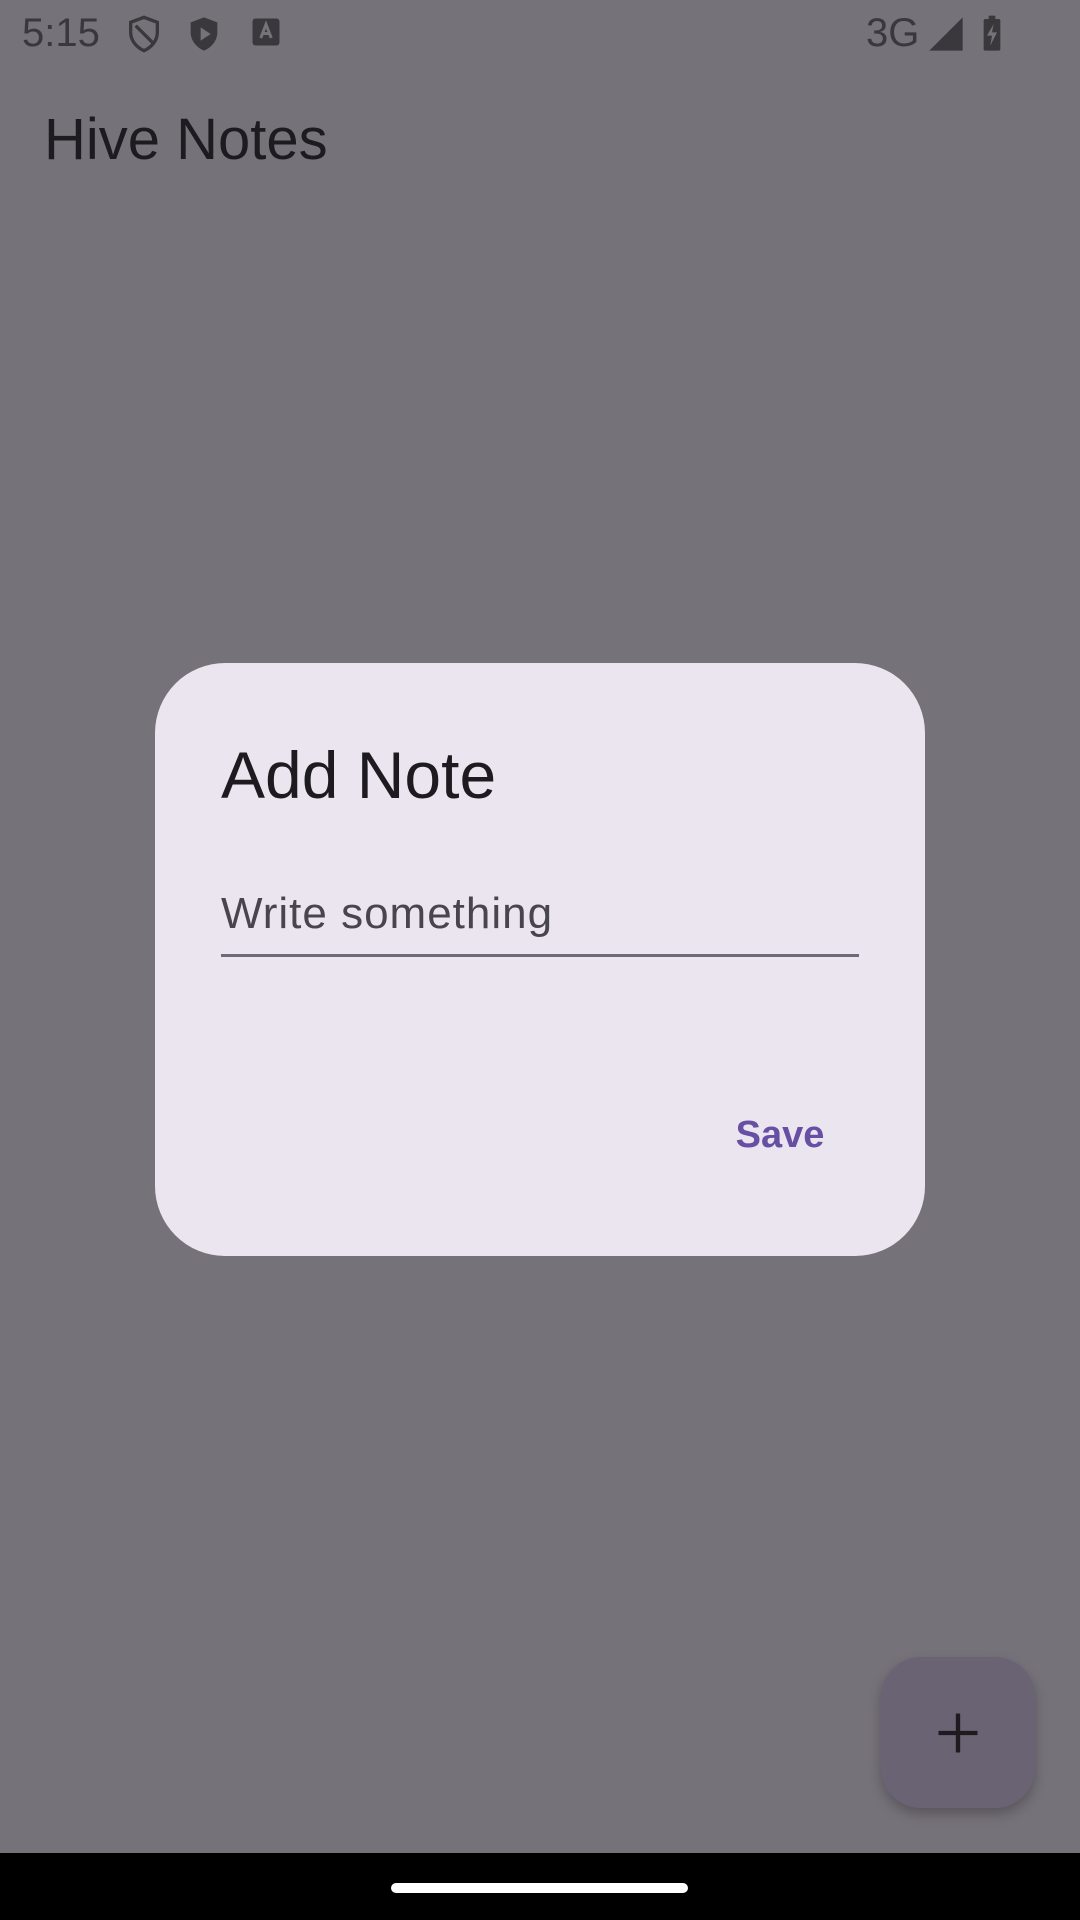 The image size is (1080, 1920). I want to click on shield-play-icon, so click(204, 34).